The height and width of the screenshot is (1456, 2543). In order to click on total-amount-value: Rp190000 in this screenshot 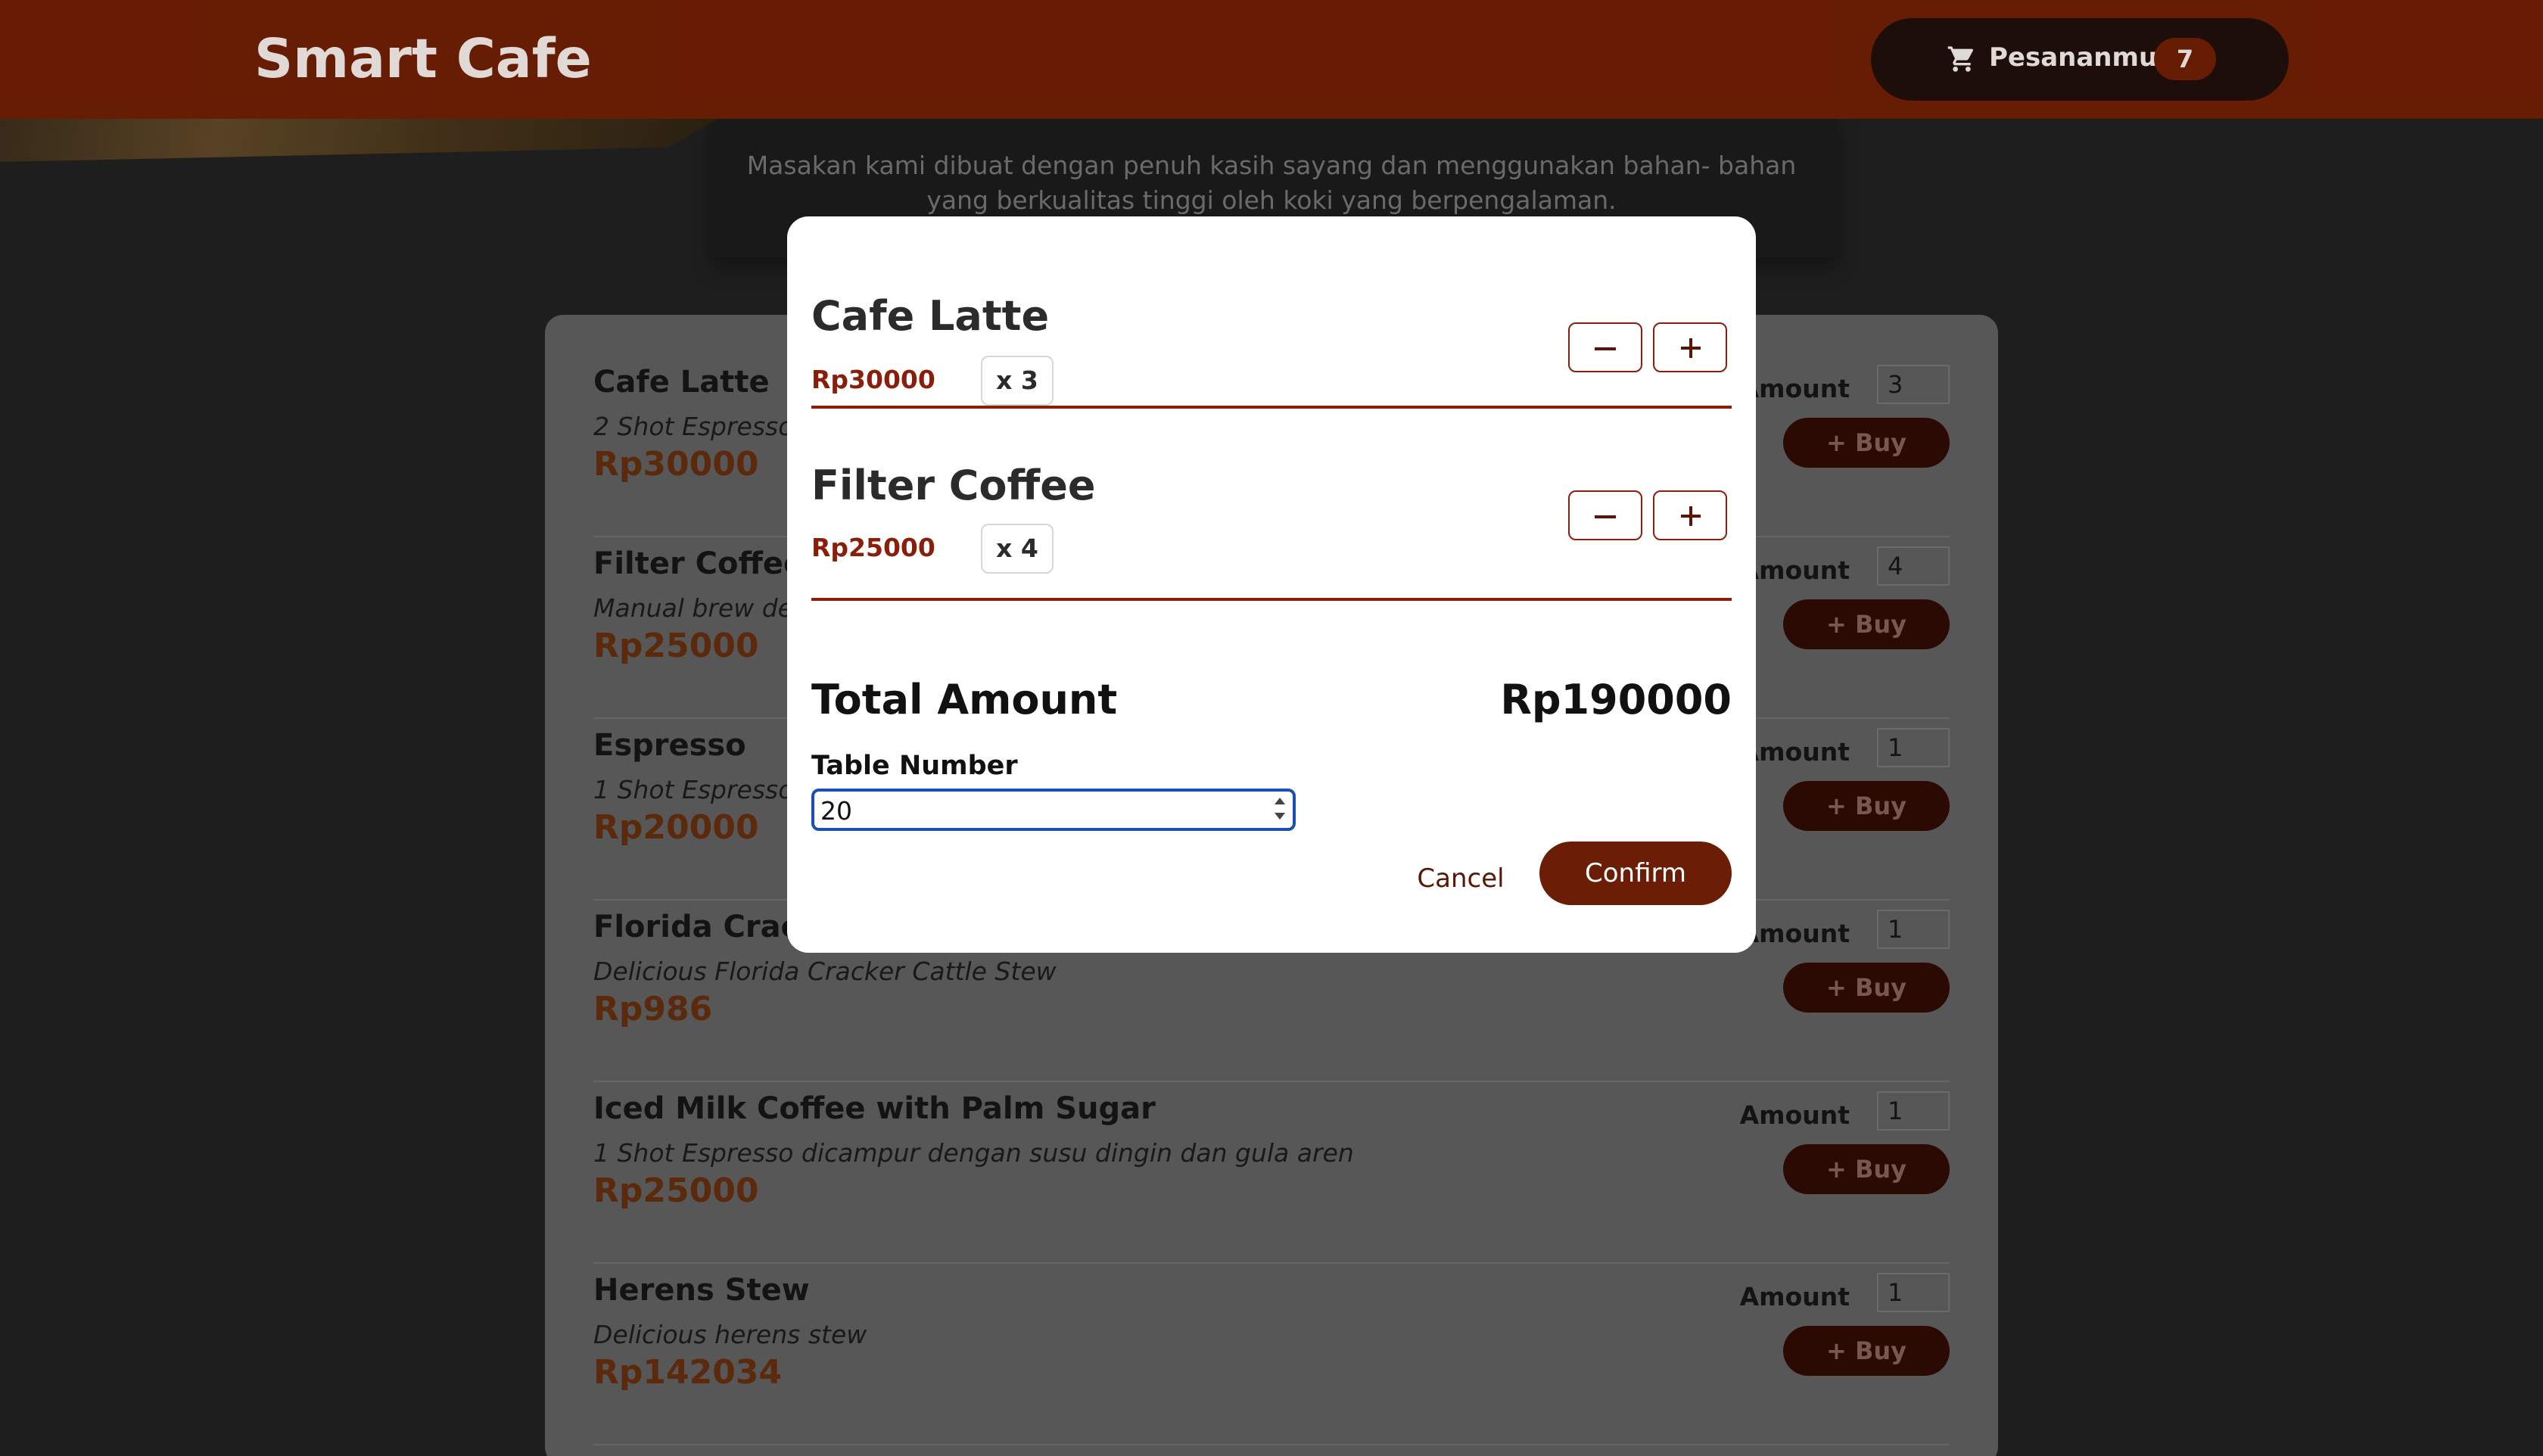, I will do `click(1616, 699)`.